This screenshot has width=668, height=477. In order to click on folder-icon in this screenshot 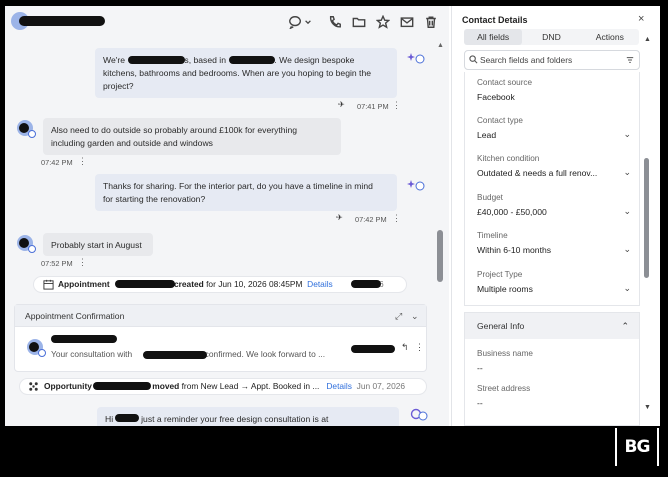, I will do `click(359, 22)`.